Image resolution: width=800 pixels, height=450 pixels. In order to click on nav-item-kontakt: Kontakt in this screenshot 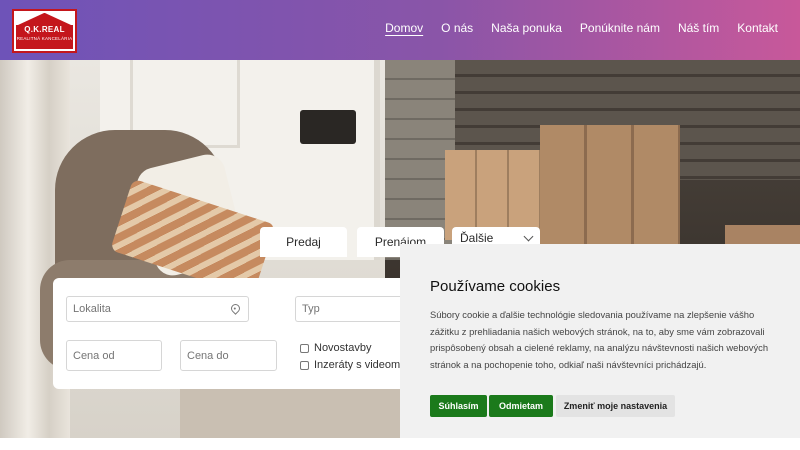, I will do `click(757, 28)`.